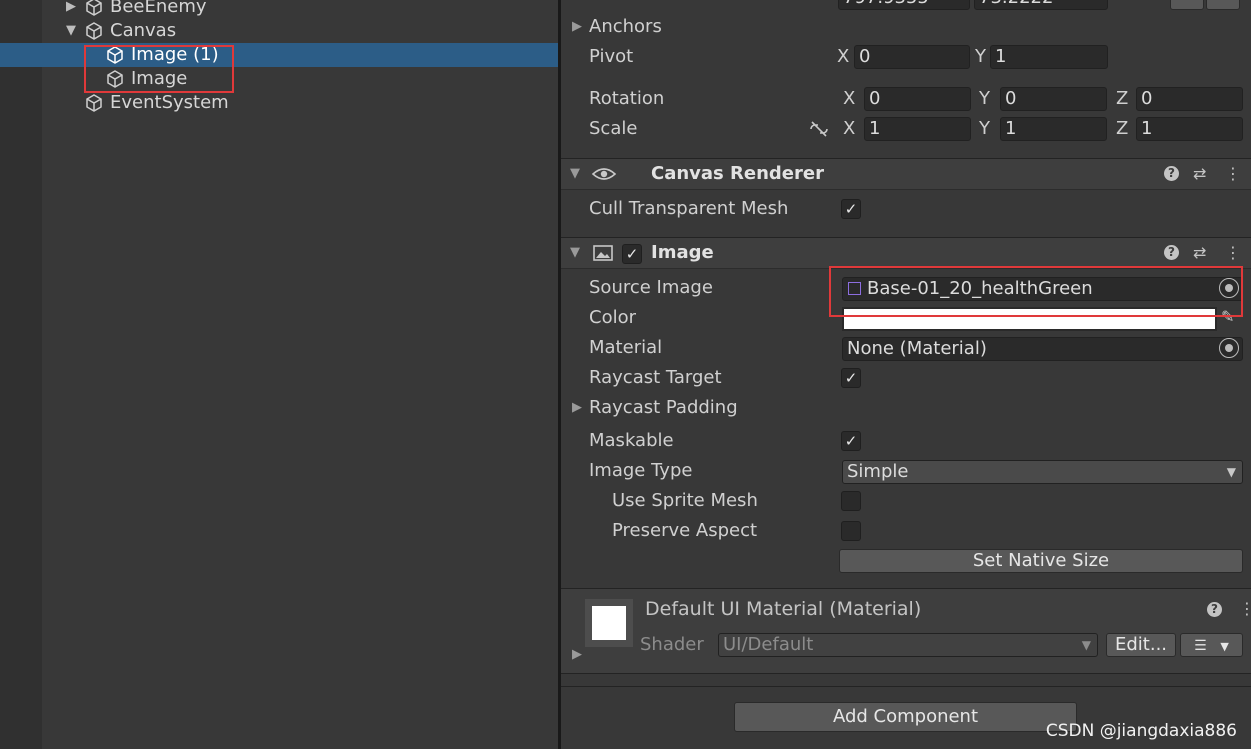 This screenshot has width=1251, height=749. What do you see at coordinates (917, 129) in the screenshot?
I see `scale-x-field: 1` at bounding box center [917, 129].